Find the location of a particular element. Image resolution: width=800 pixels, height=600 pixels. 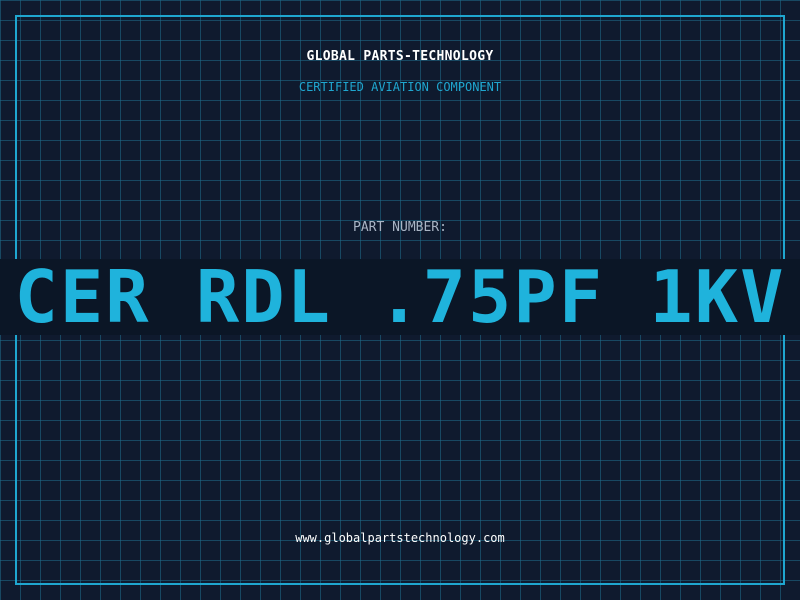

certification-tagline: CERTIFIED AVIATION COMPONENT is located at coordinates (400, 87).